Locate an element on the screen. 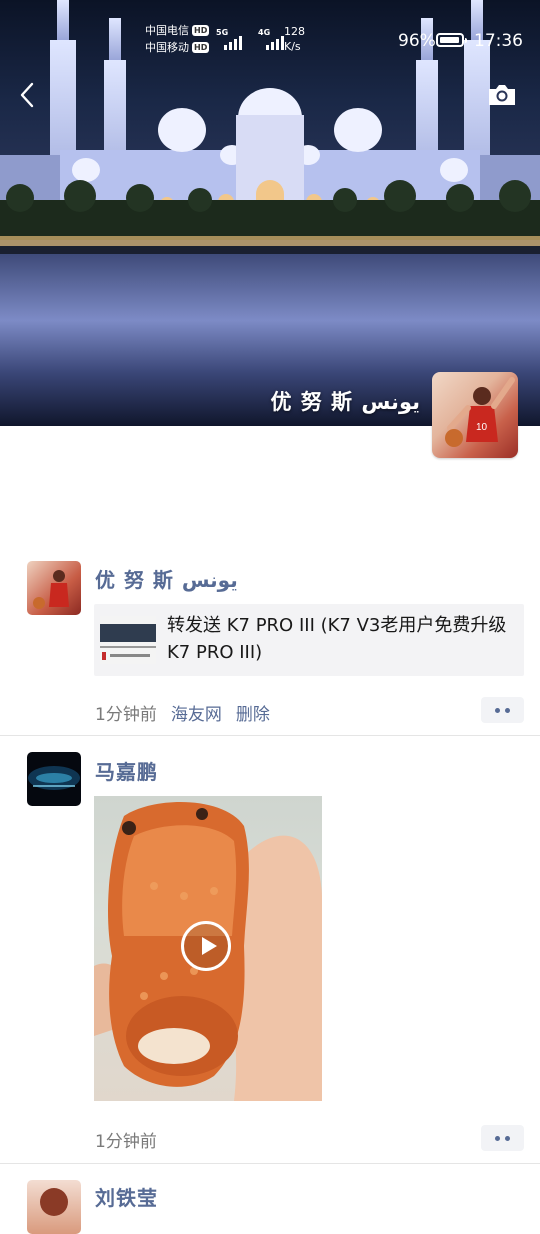  battery-icon is located at coordinates (451, 40).